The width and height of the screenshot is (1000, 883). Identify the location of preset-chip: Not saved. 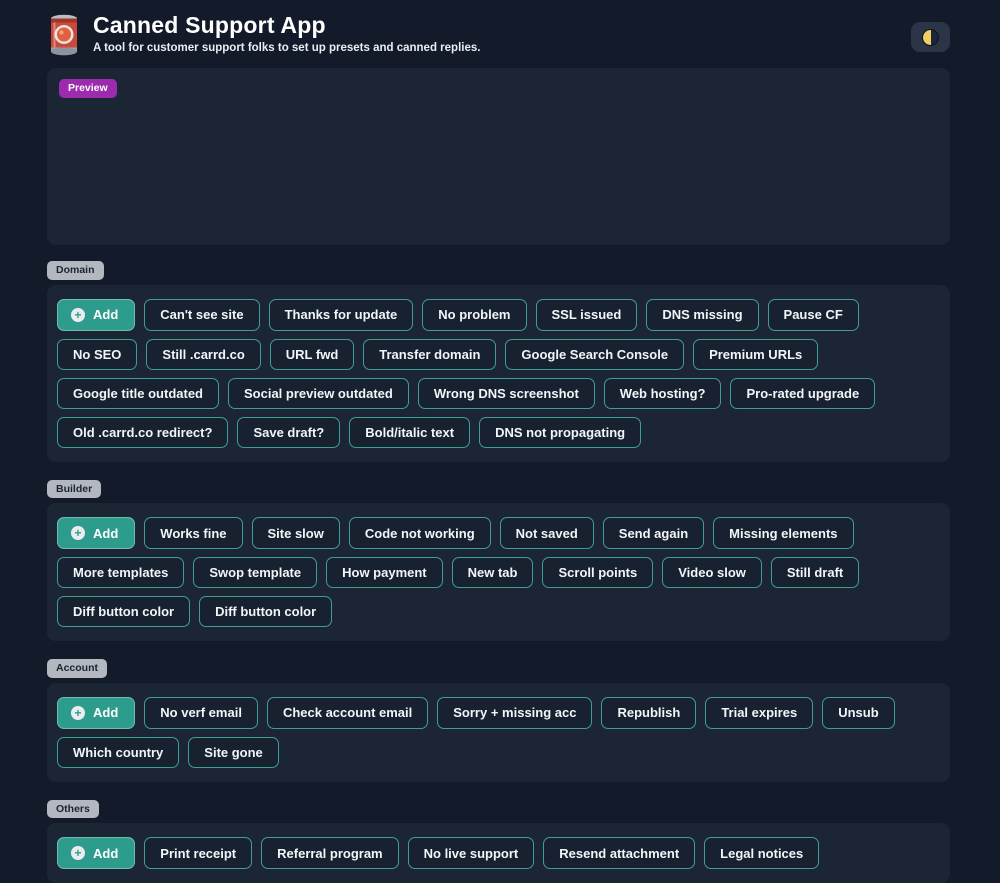
(547, 533).